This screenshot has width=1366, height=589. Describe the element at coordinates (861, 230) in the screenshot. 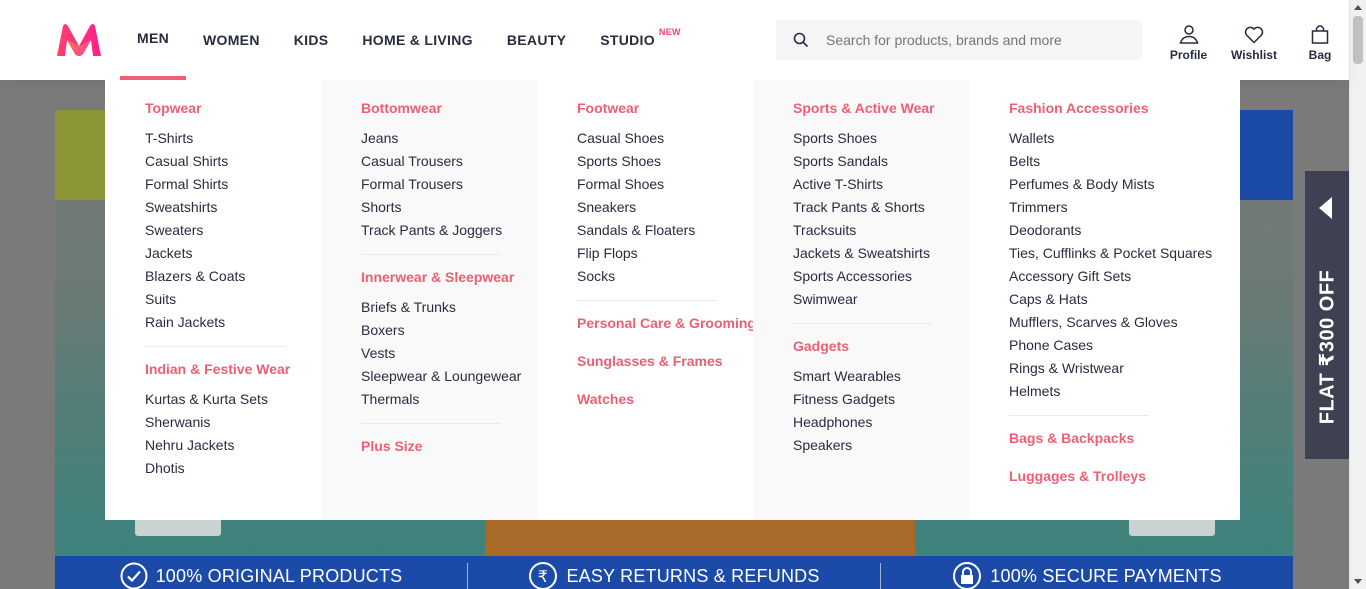

I see `submenu-item: Tracksuits` at that location.